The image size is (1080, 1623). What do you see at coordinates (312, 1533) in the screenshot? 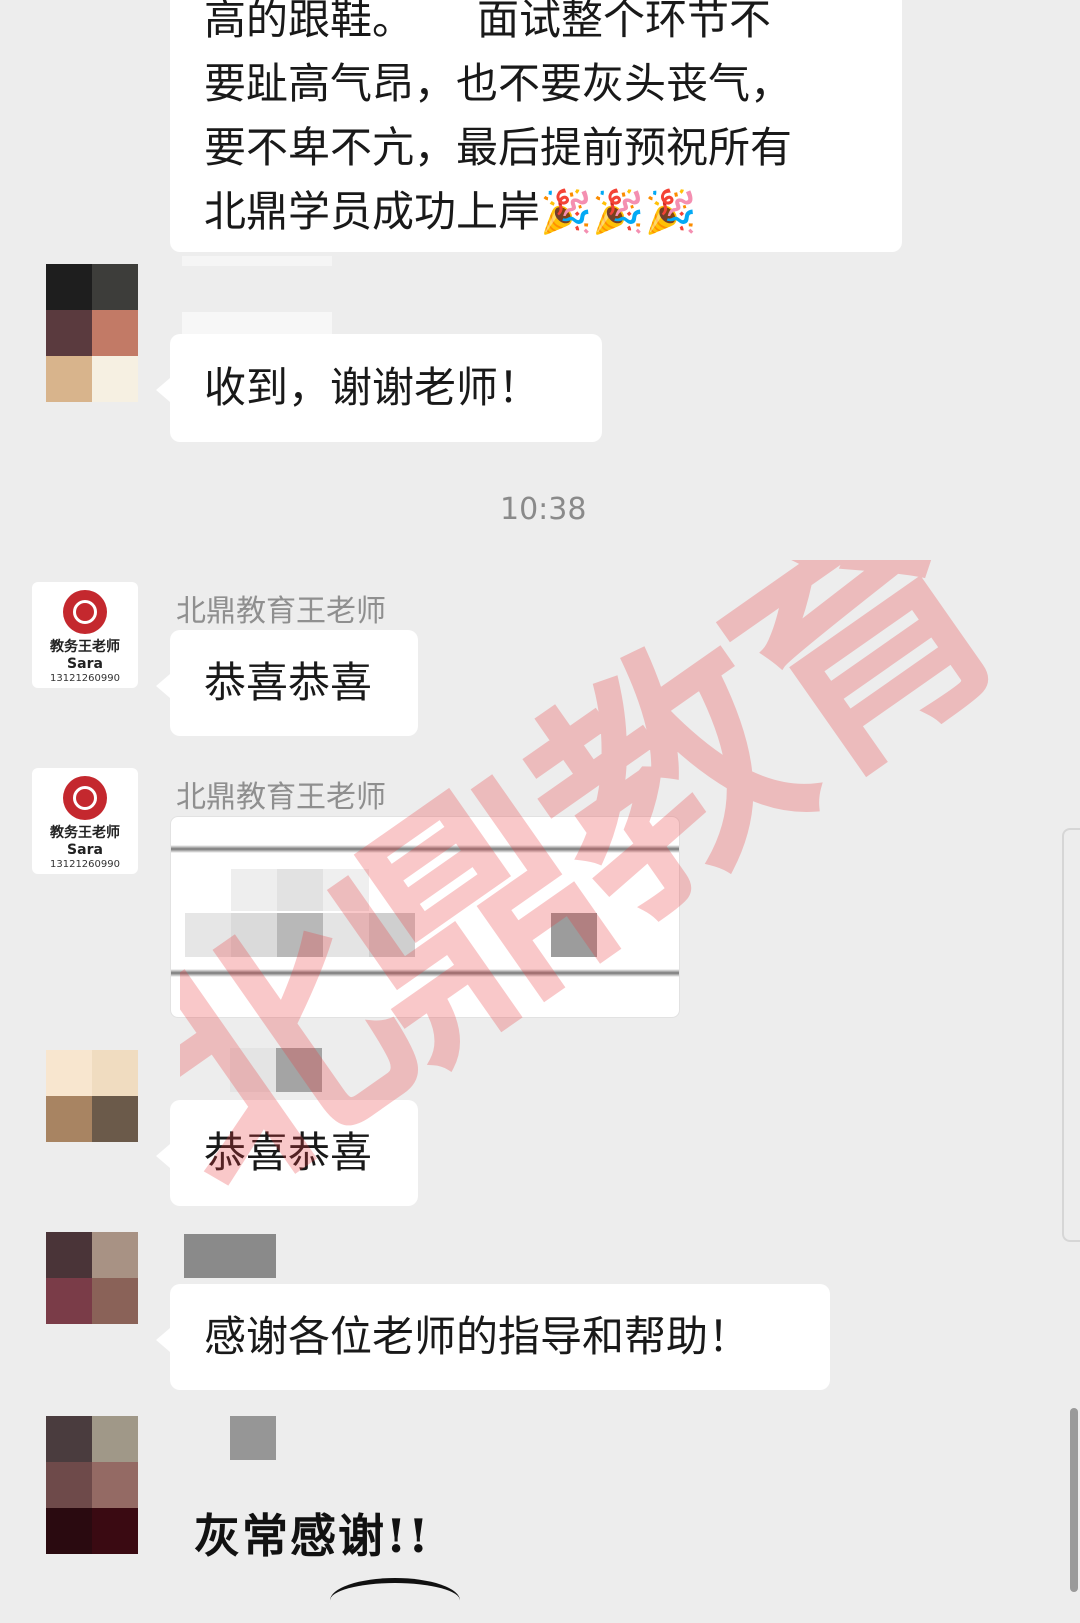
I see `sticker: 灰常感谢!!` at bounding box center [312, 1533].